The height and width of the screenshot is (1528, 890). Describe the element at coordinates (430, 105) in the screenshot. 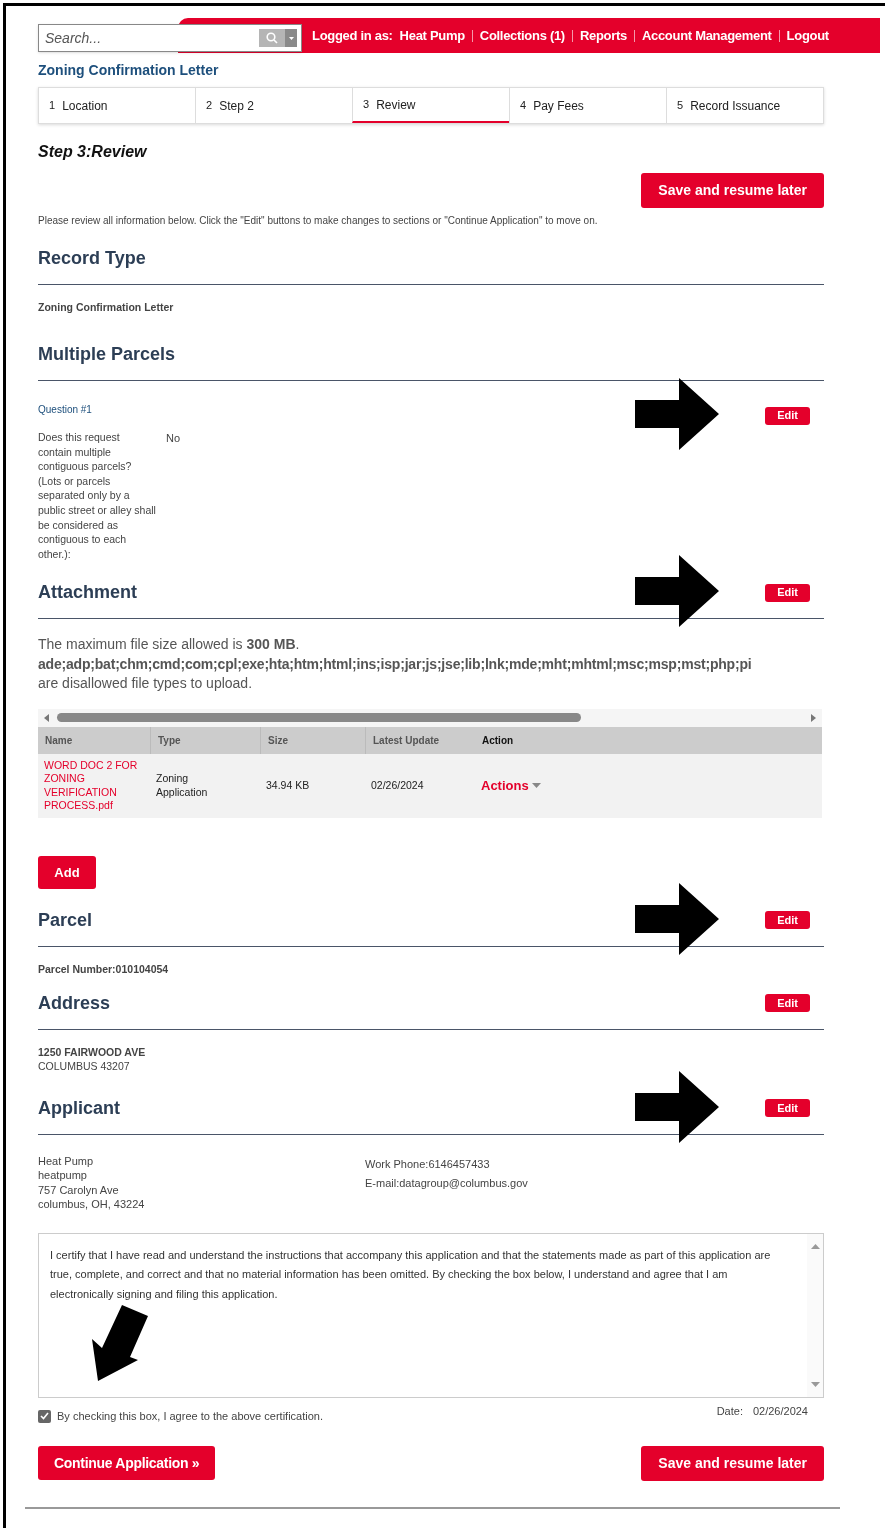

I see `step-tab: 3 Review` at that location.